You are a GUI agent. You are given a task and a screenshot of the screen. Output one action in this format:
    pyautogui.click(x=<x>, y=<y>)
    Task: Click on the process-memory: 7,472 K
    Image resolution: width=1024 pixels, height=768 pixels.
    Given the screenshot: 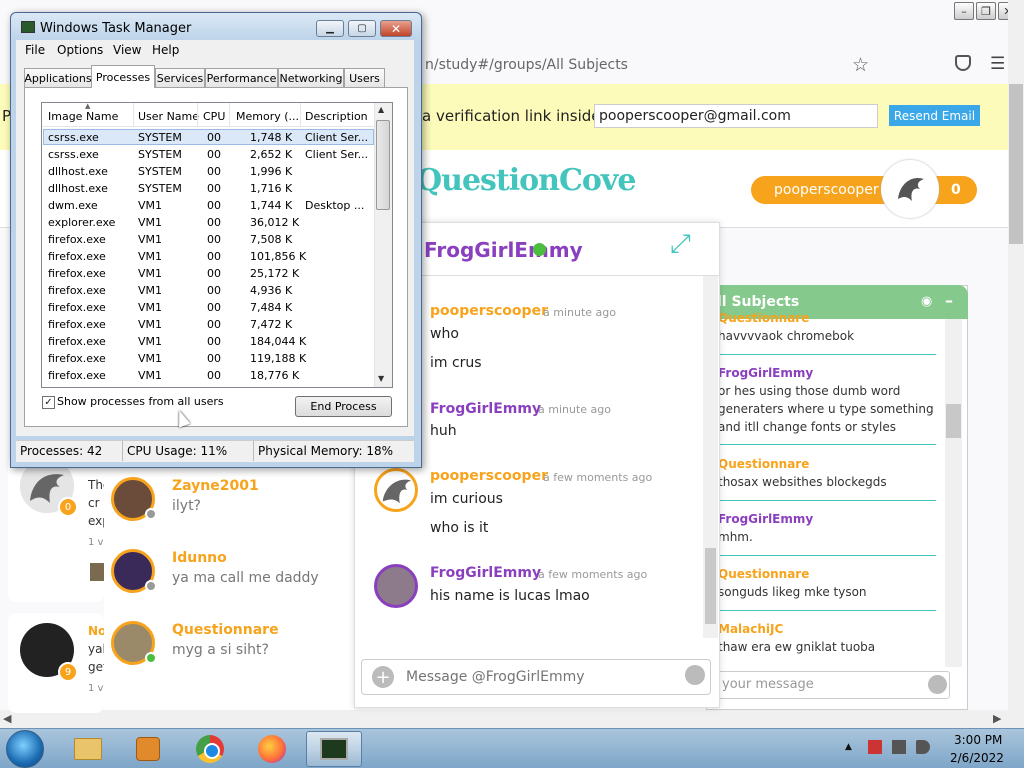 What is the action you would take?
    pyautogui.click(x=271, y=324)
    